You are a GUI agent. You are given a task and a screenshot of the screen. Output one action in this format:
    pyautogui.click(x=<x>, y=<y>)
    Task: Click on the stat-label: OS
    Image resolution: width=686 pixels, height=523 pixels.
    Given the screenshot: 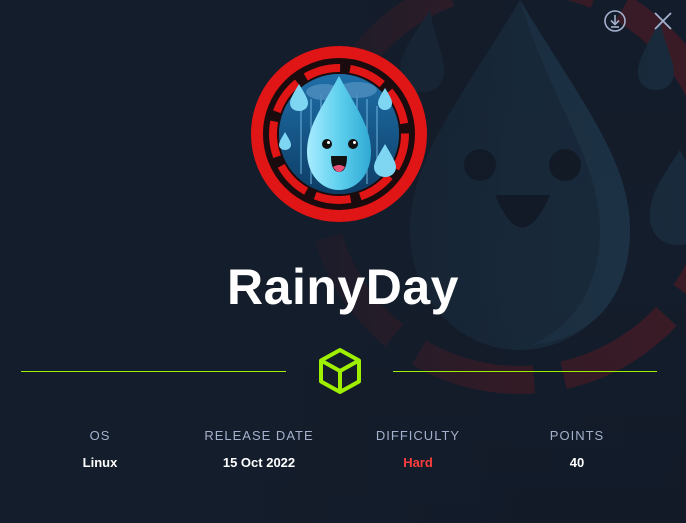 What is the action you would take?
    pyautogui.click(x=100, y=435)
    